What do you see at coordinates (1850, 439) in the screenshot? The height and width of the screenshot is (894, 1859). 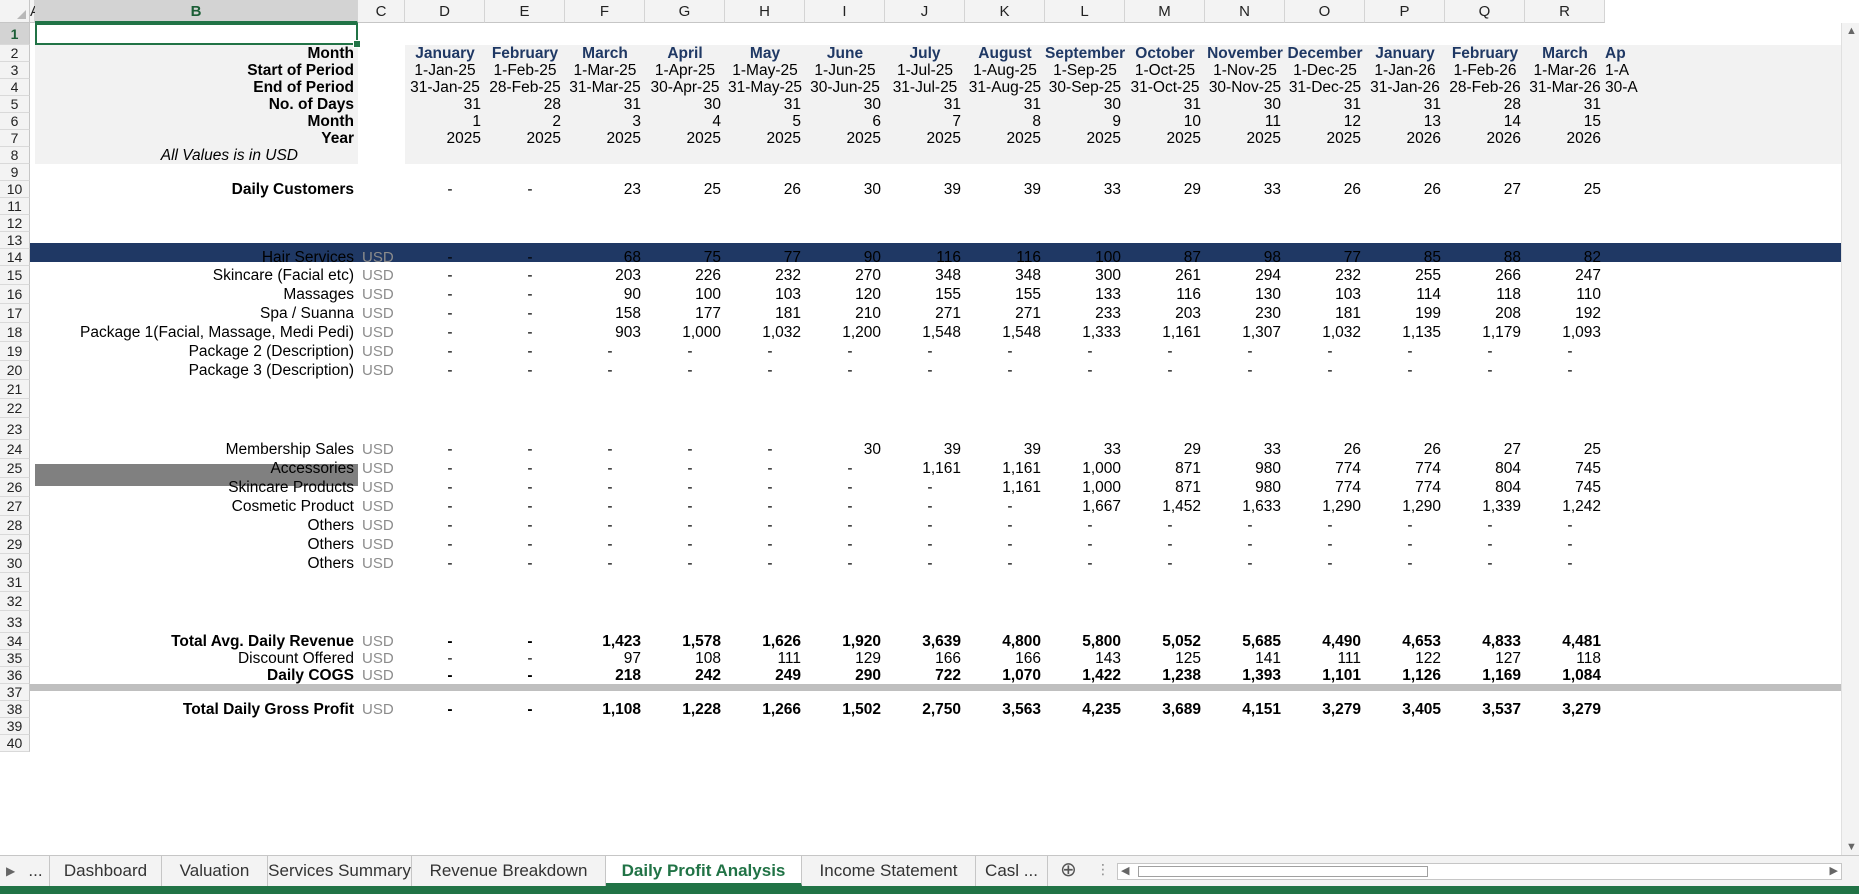 I see `vertical-scrollbar: ▲ ▼` at bounding box center [1850, 439].